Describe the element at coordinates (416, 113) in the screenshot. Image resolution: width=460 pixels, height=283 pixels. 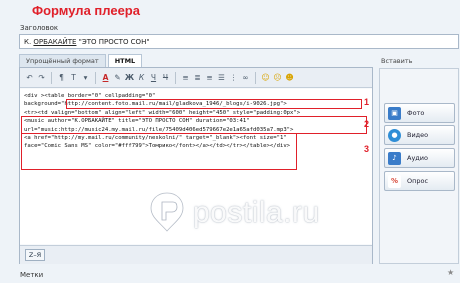
I see `insert-photo-label: Фото` at that location.